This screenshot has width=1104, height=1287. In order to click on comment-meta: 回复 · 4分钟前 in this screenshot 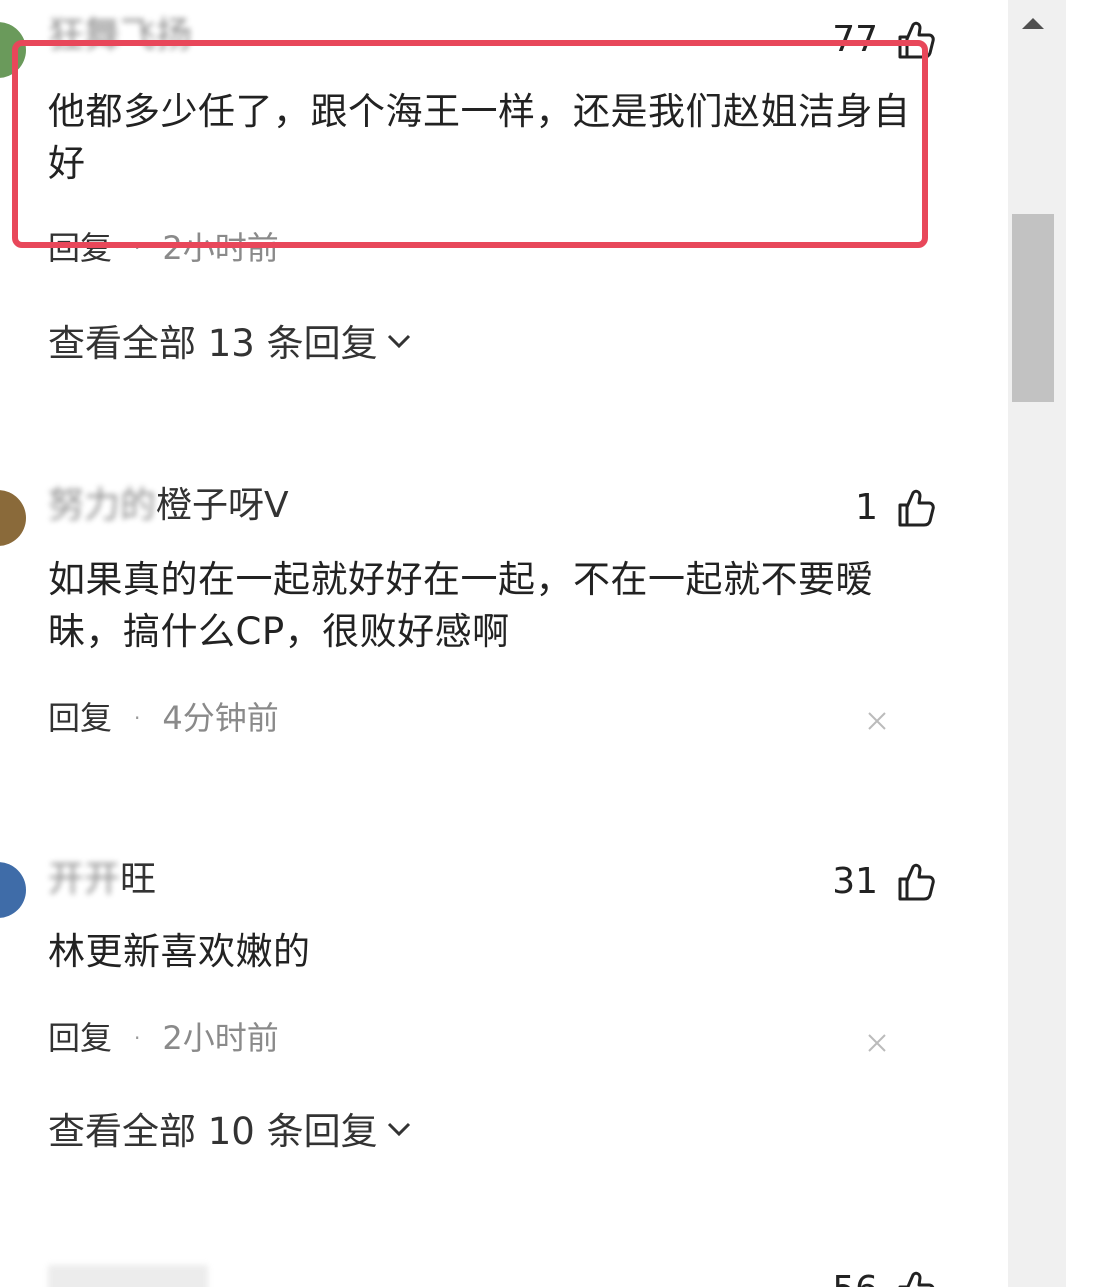, I will do `click(163, 718)`.